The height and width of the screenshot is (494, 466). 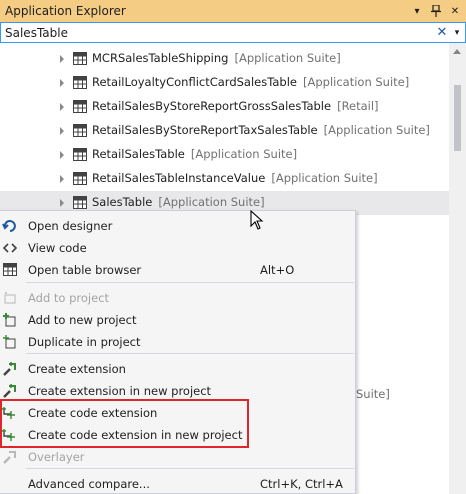 I want to click on menu-item-label: Create extension, so click(x=77, y=369).